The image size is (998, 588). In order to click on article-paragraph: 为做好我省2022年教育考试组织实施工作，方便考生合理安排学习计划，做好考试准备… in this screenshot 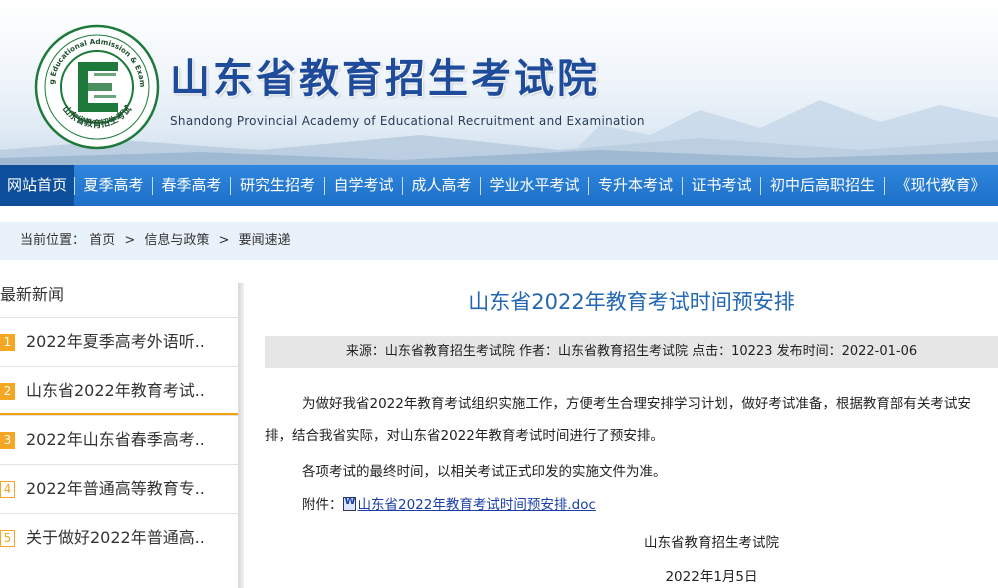, I will do `click(618, 420)`.